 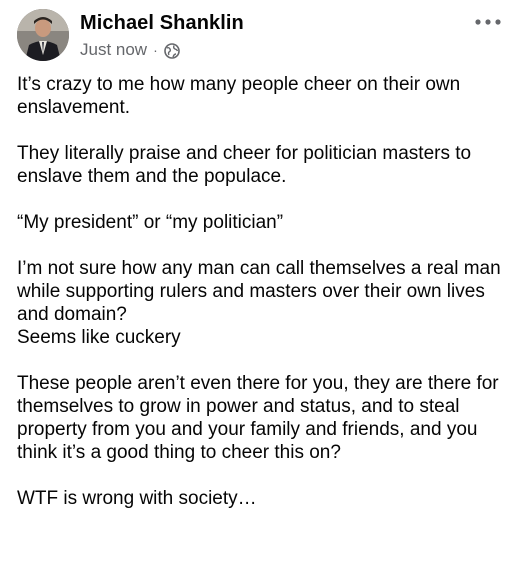 What do you see at coordinates (113, 50) in the screenshot?
I see `post-timestamp: Just now` at bounding box center [113, 50].